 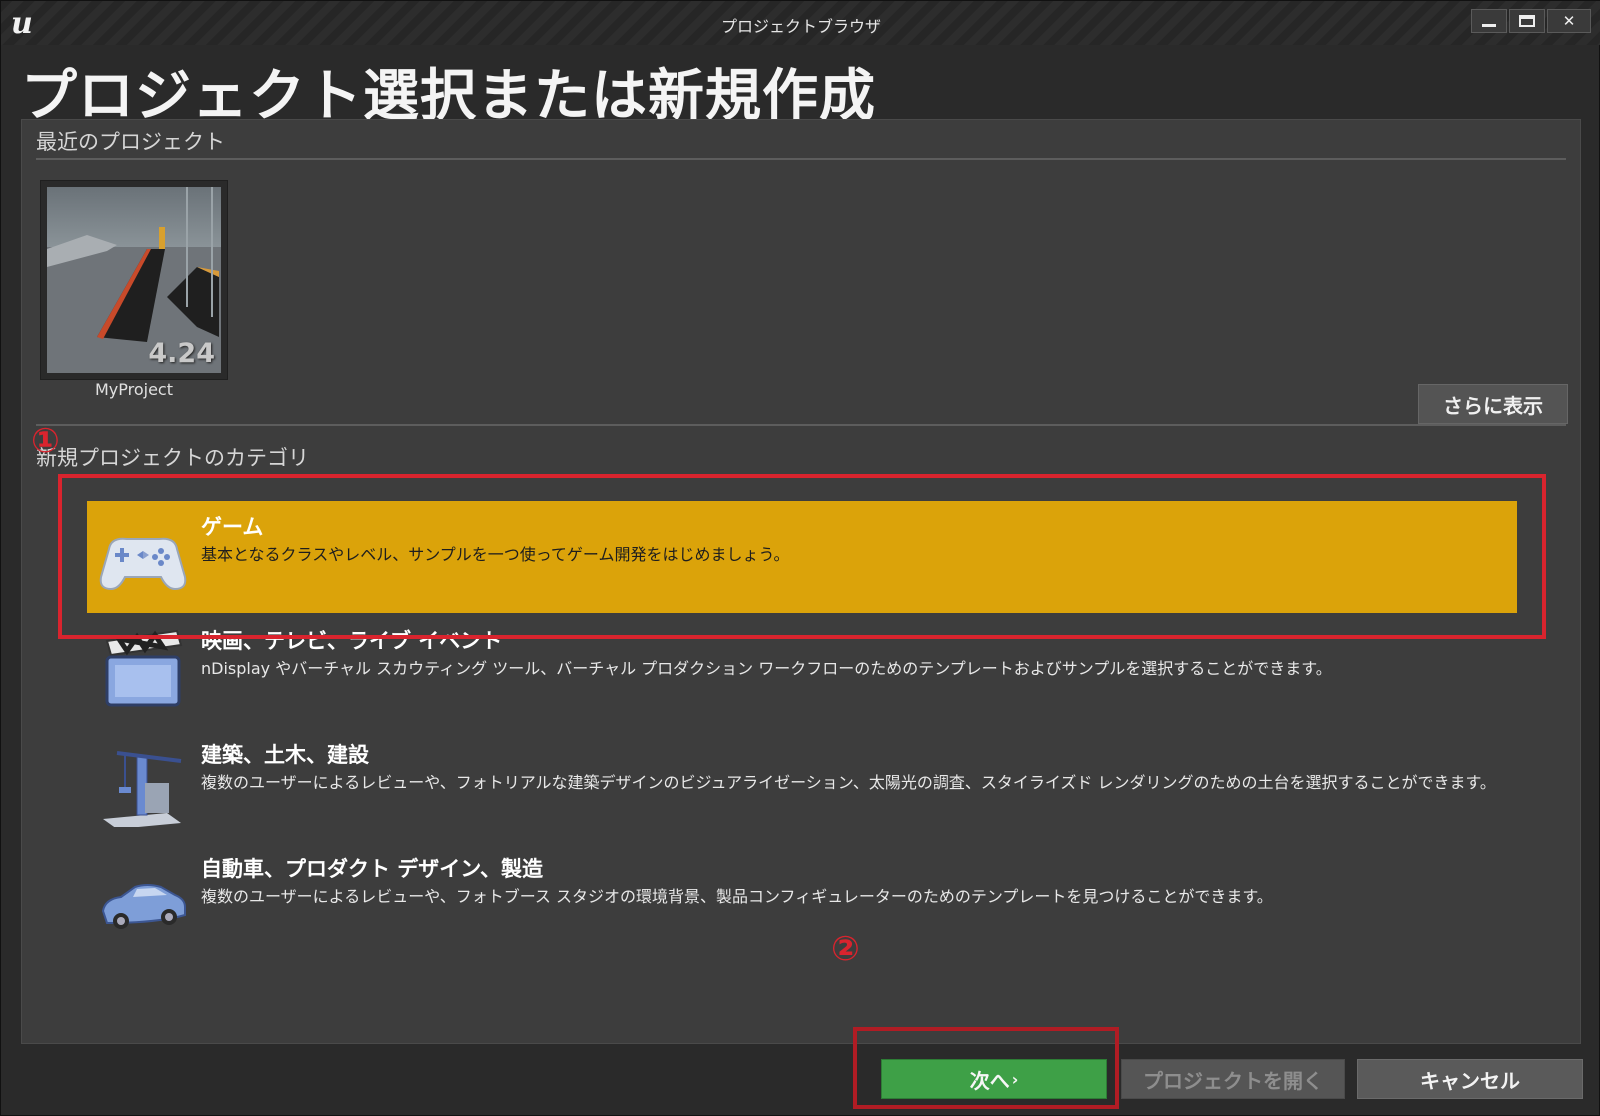 What do you see at coordinates (172, 458) in the screenshot?
I see `new-project-categories-label: 新規プロジェクトのカテゴリ` at bounding box center [172, 458].